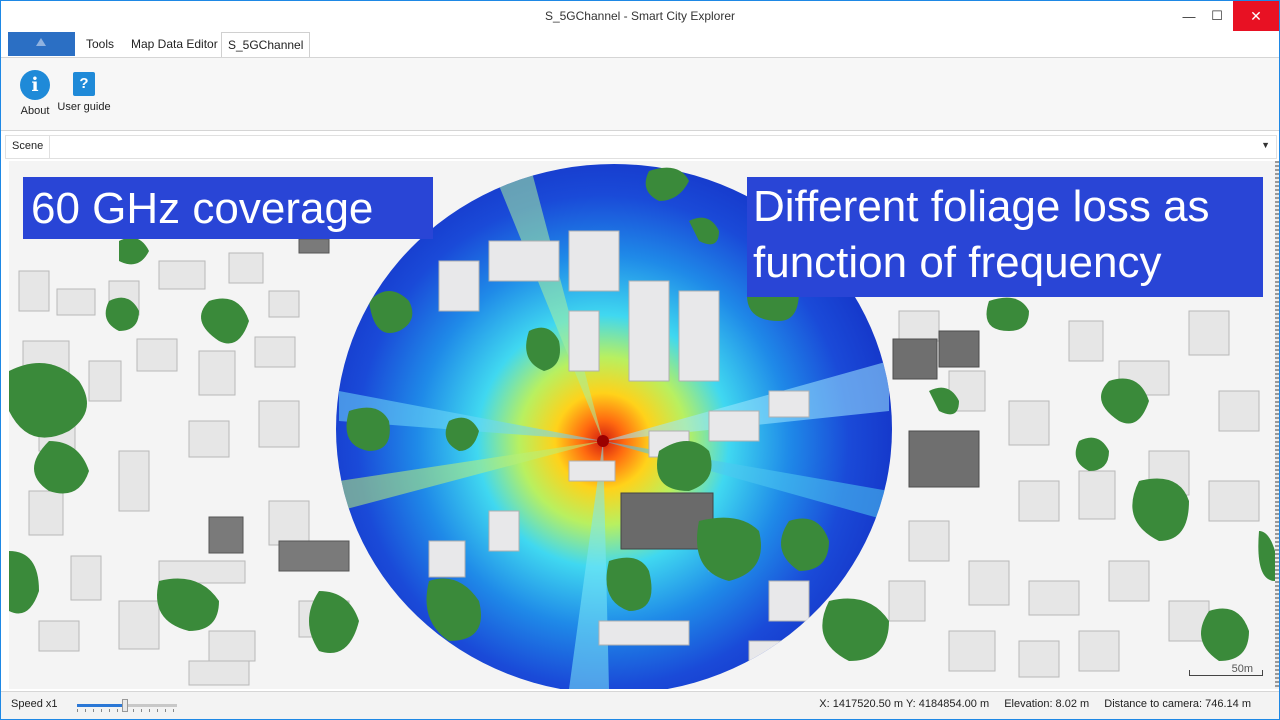 This screenshot has height=720, width=1280. I want to click on slider-thumb, so click(125, 705).